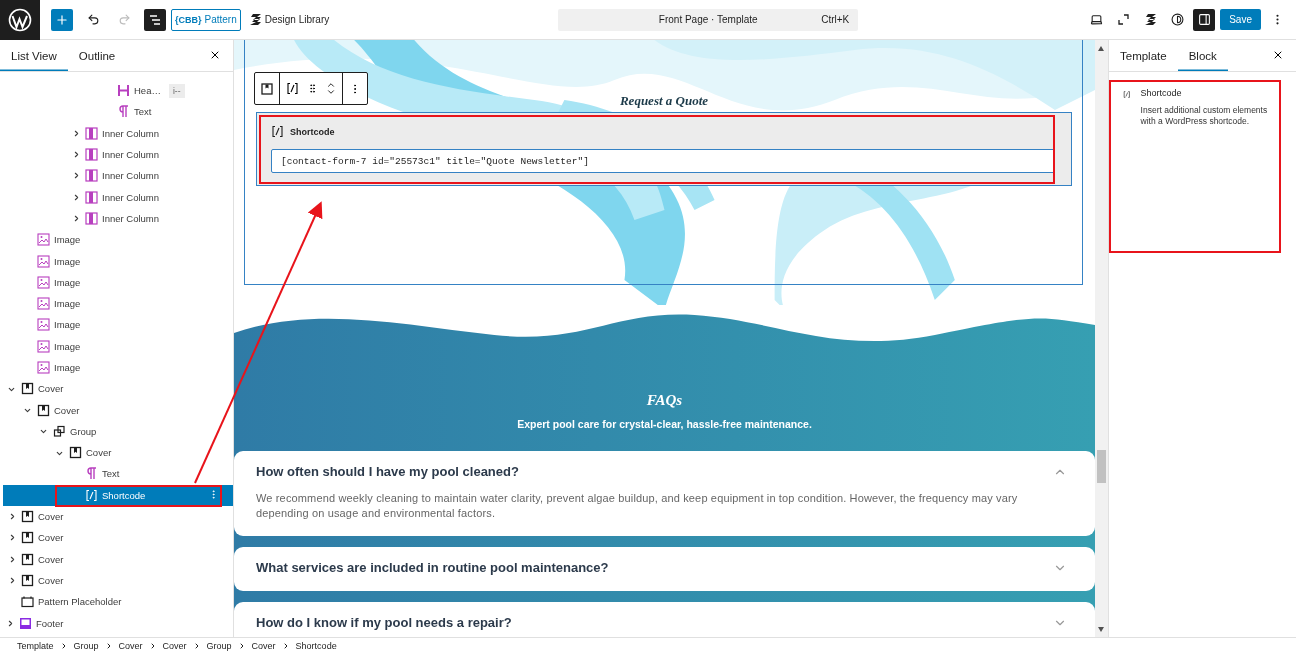 The height and width of the screenshot is (654, 1296). I want to click on undo-icon, so click(93, 19).